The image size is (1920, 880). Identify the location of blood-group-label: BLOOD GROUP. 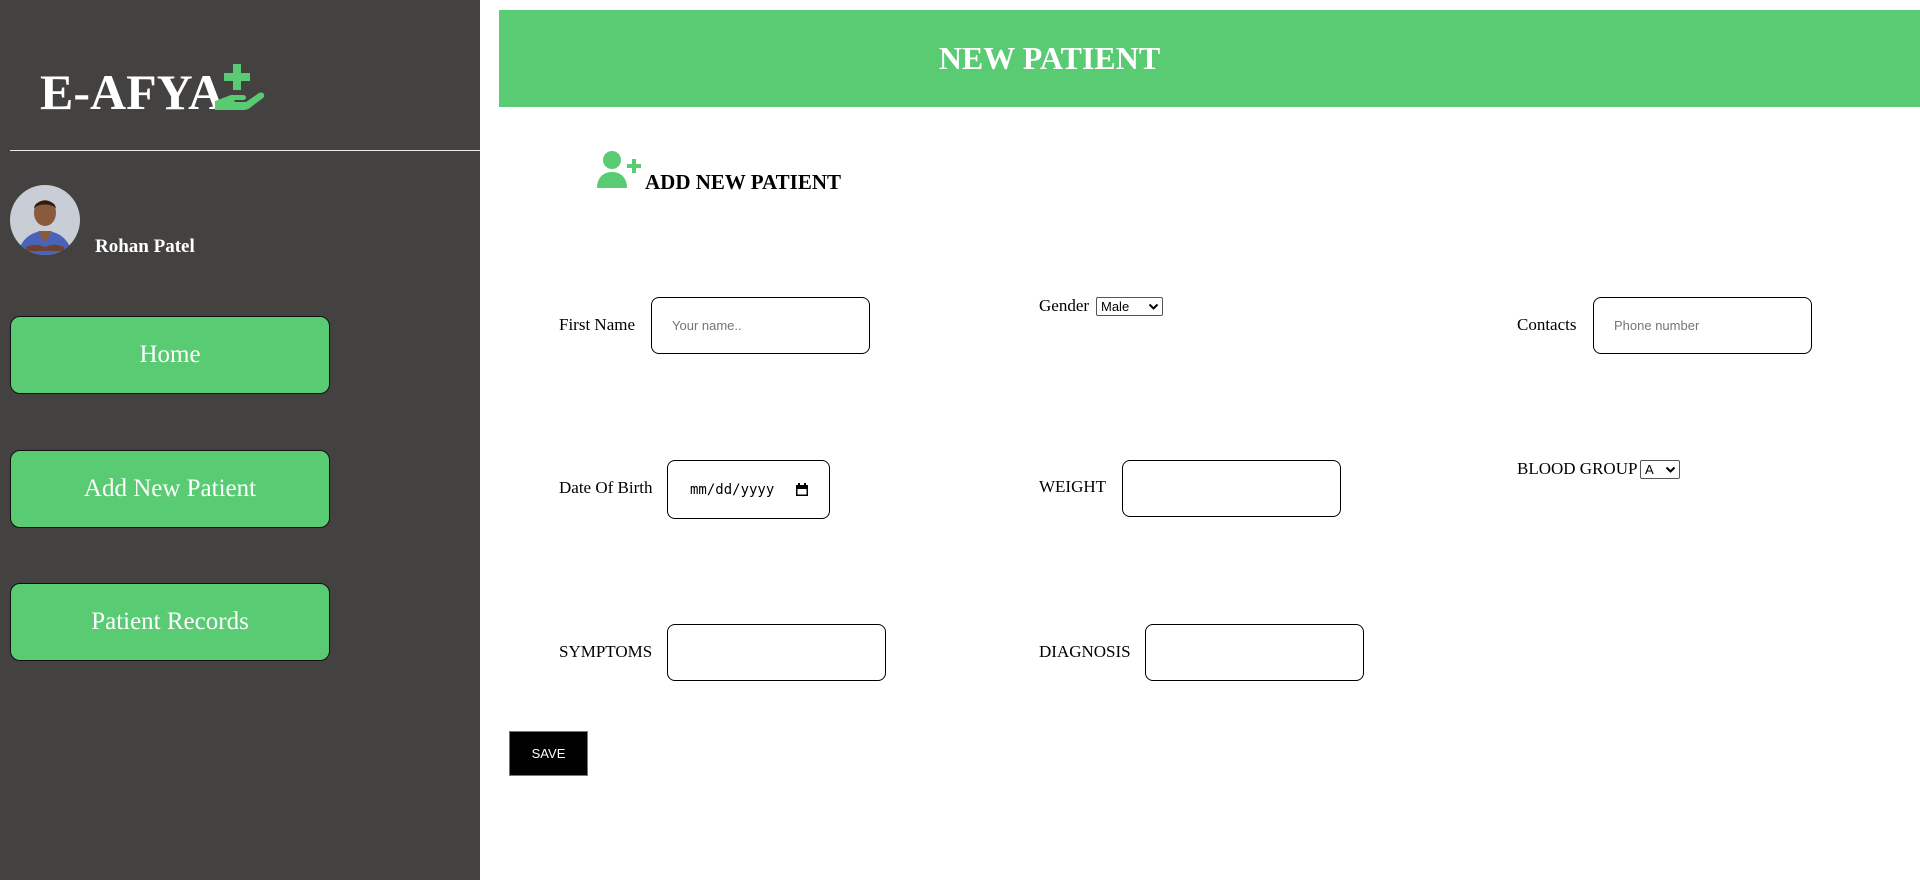
(1577, 468).